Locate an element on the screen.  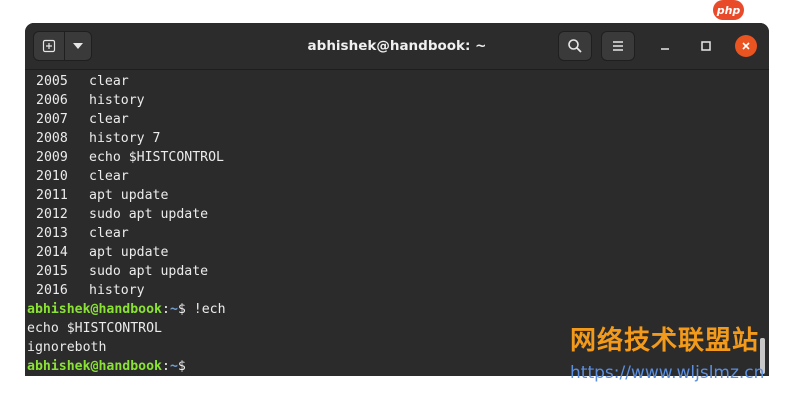
history-number: 2011 is located at coordinates (52, 195).